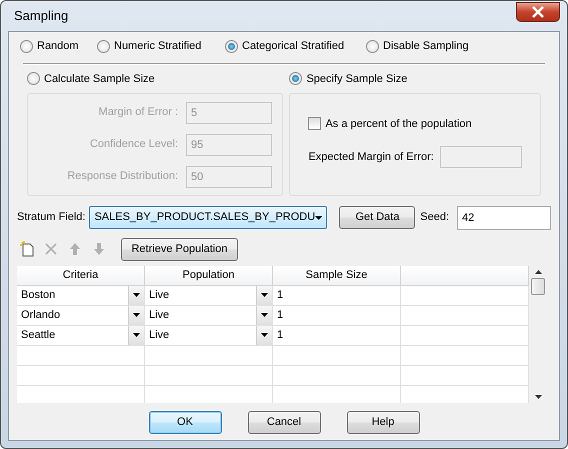  Describe the element at coordinates (179, 249) in the screenshot. I see `retrieve-population-button: Retrieve Population` at that location.